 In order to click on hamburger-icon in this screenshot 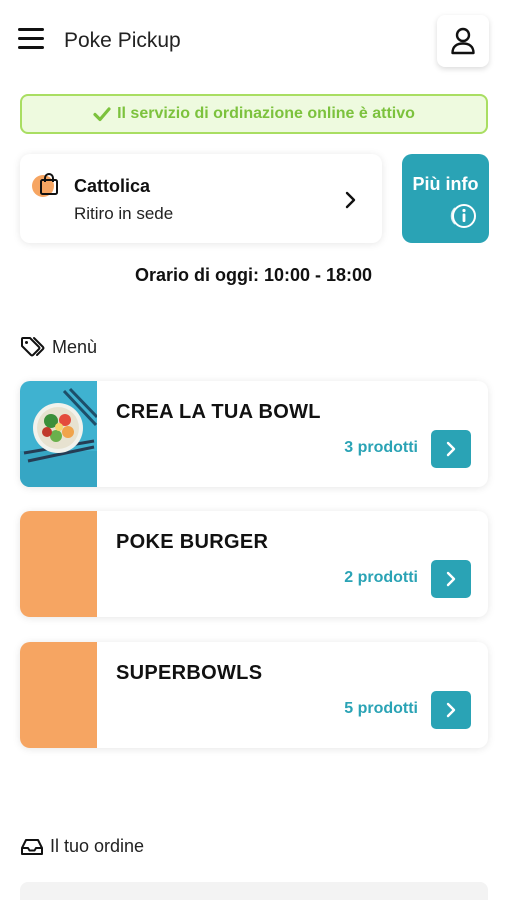, I will do `click(31, 40)`.